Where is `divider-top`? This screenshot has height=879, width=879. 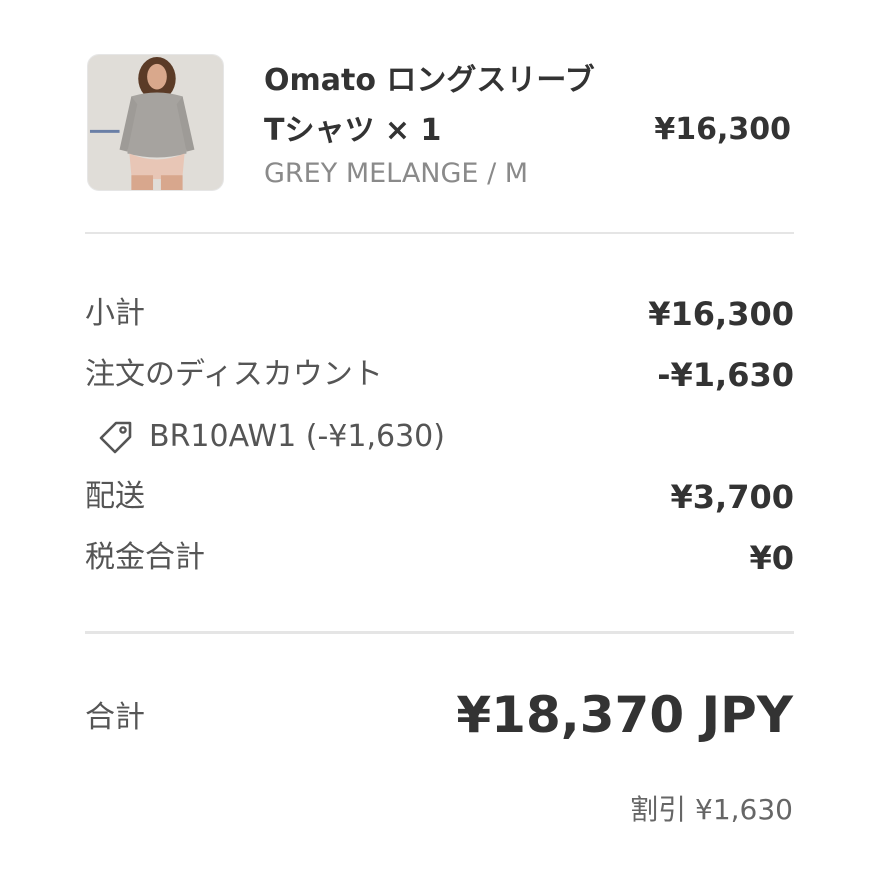
divider-top is located at coordinates (439, 233).